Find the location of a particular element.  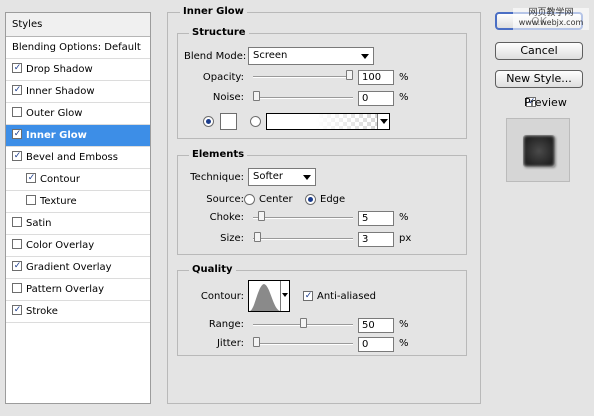

style-item-contour: Contour is located at coordinates (78, 180).